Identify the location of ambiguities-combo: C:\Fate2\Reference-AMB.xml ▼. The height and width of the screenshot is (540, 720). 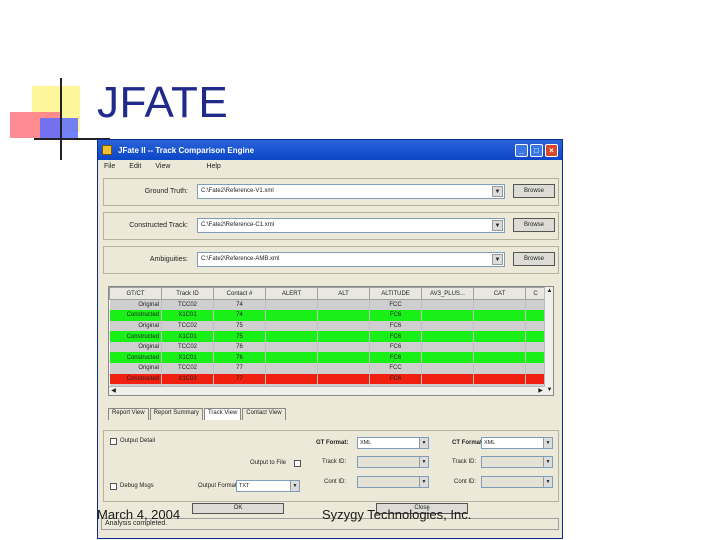
(351, 259).